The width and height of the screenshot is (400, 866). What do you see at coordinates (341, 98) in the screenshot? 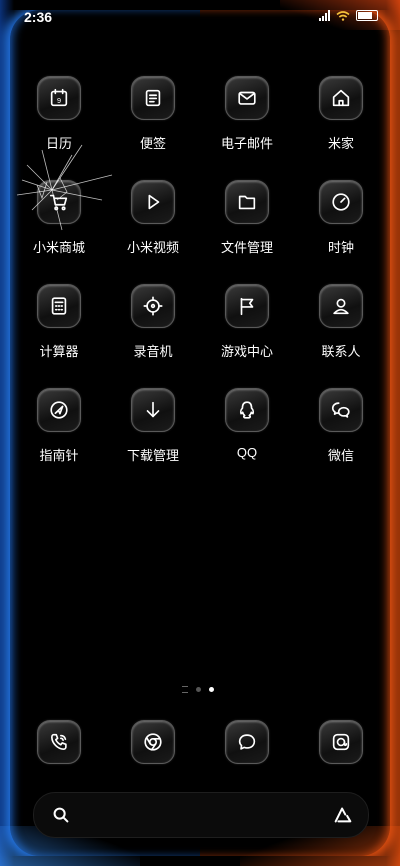
I see `home-icon` at bounding box center [341, 98].